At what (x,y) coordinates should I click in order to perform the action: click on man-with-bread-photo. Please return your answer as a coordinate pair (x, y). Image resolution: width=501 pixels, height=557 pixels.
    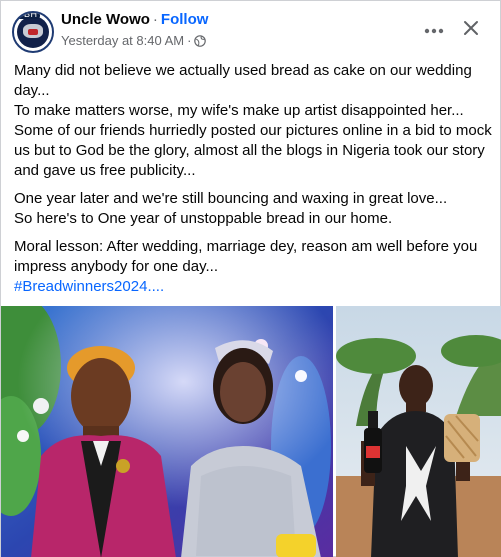
    Looking at the image, I should click on (418, 431).